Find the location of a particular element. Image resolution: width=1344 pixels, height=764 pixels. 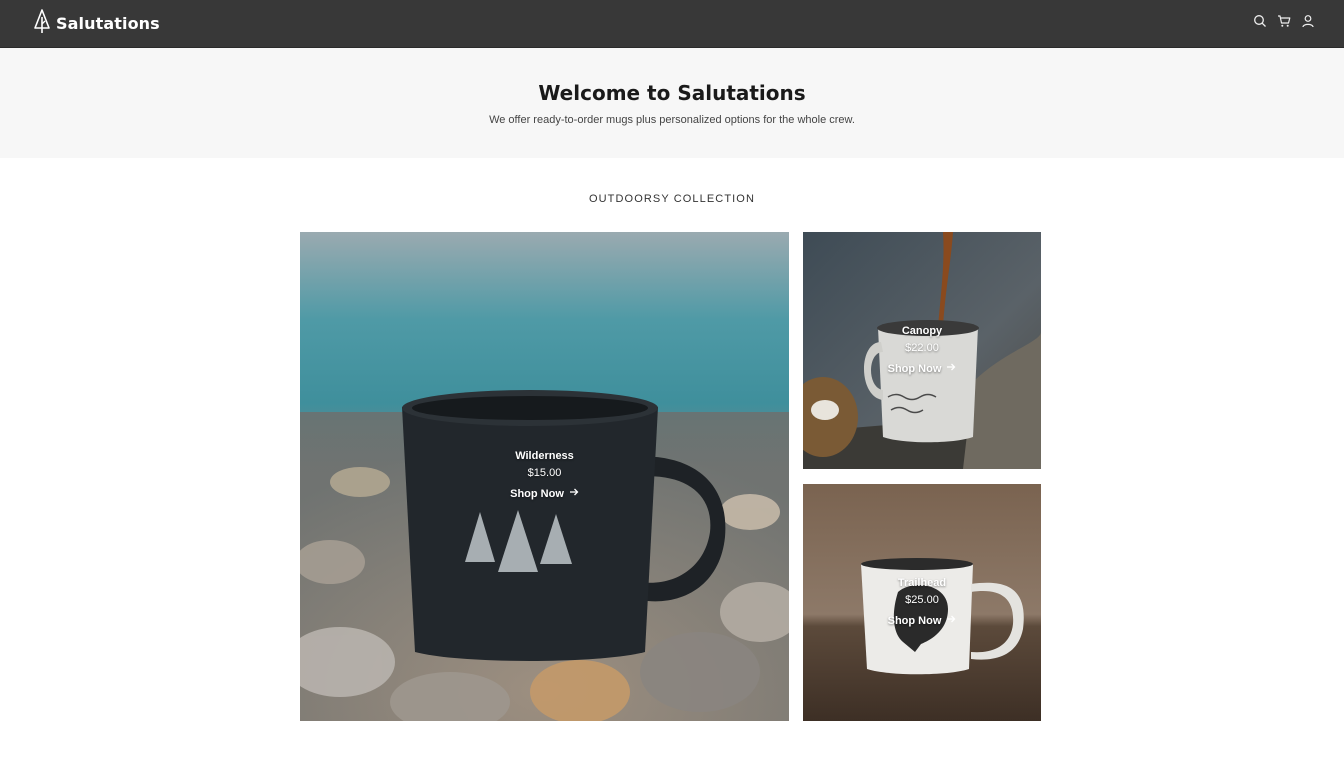

collection-heading: OUTDOORSY COLLECTION is located at coordinates (672, 199).